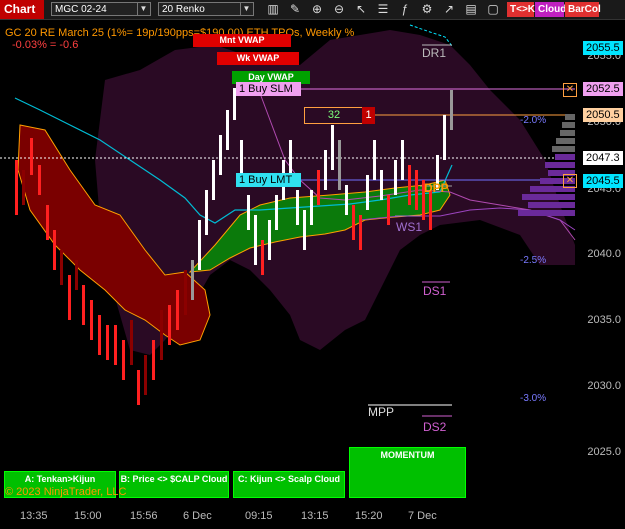 This screenshot has width=625, height=529. I want to click on drawing-tool-icon: ✎, so click(295, 9).